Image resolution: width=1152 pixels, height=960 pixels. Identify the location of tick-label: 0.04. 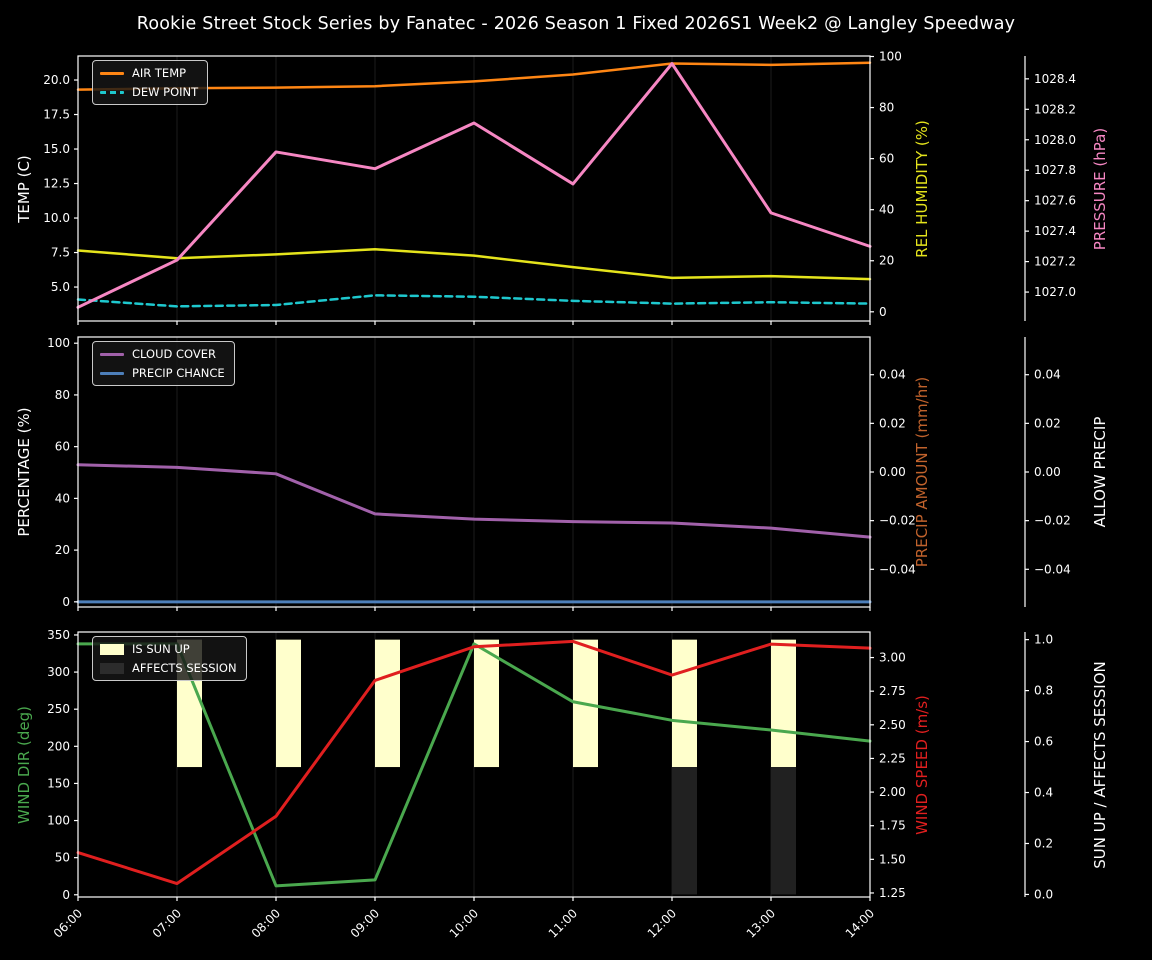
(1047, 375).